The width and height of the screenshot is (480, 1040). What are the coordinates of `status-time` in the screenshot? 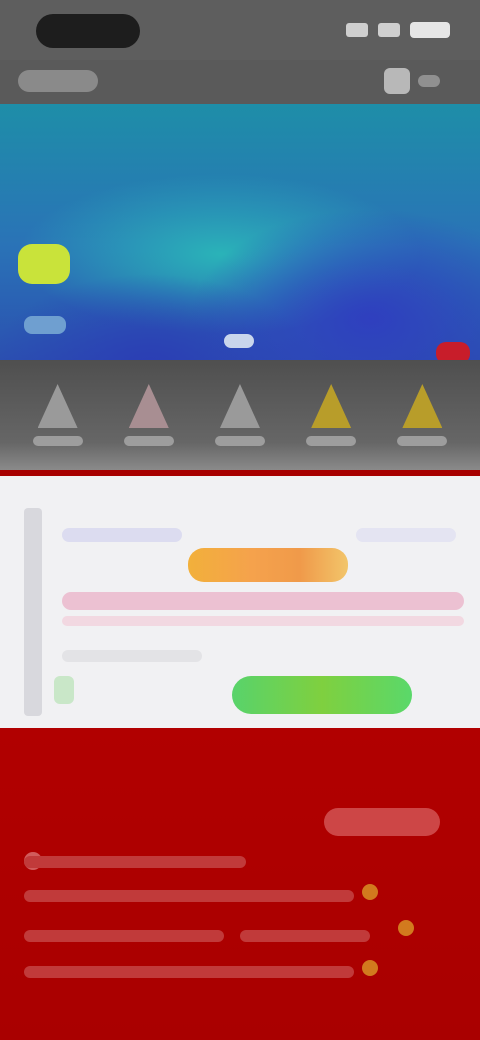 It's located at (88, 31).